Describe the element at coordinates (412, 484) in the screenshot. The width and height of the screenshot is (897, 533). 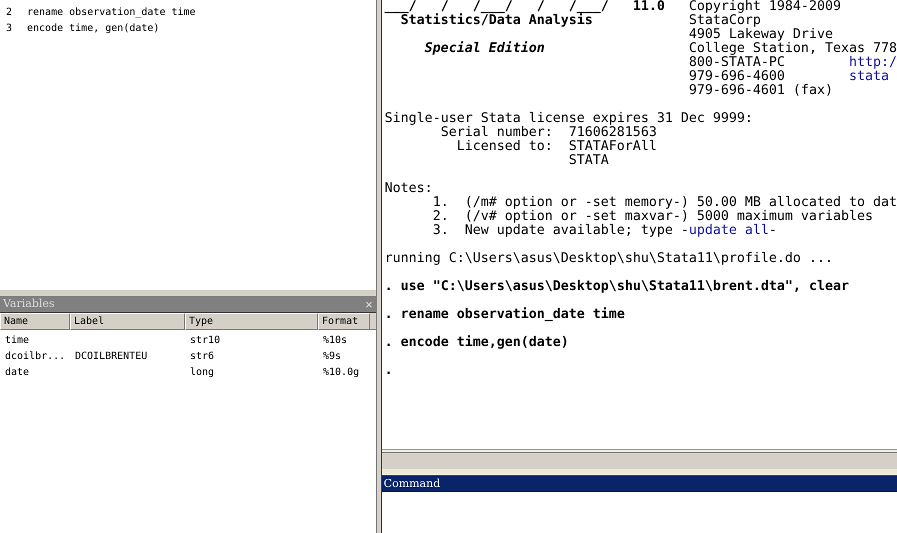
I see `panel-title: Command` at that location.